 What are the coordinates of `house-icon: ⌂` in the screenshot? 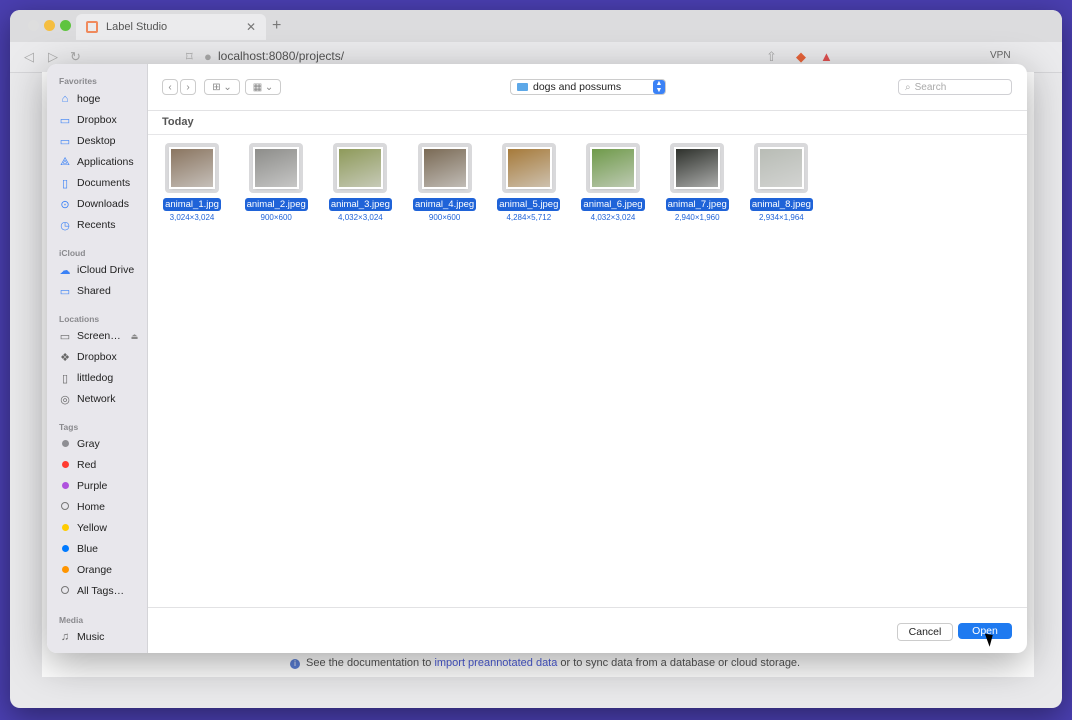 It's located at (65, 99).